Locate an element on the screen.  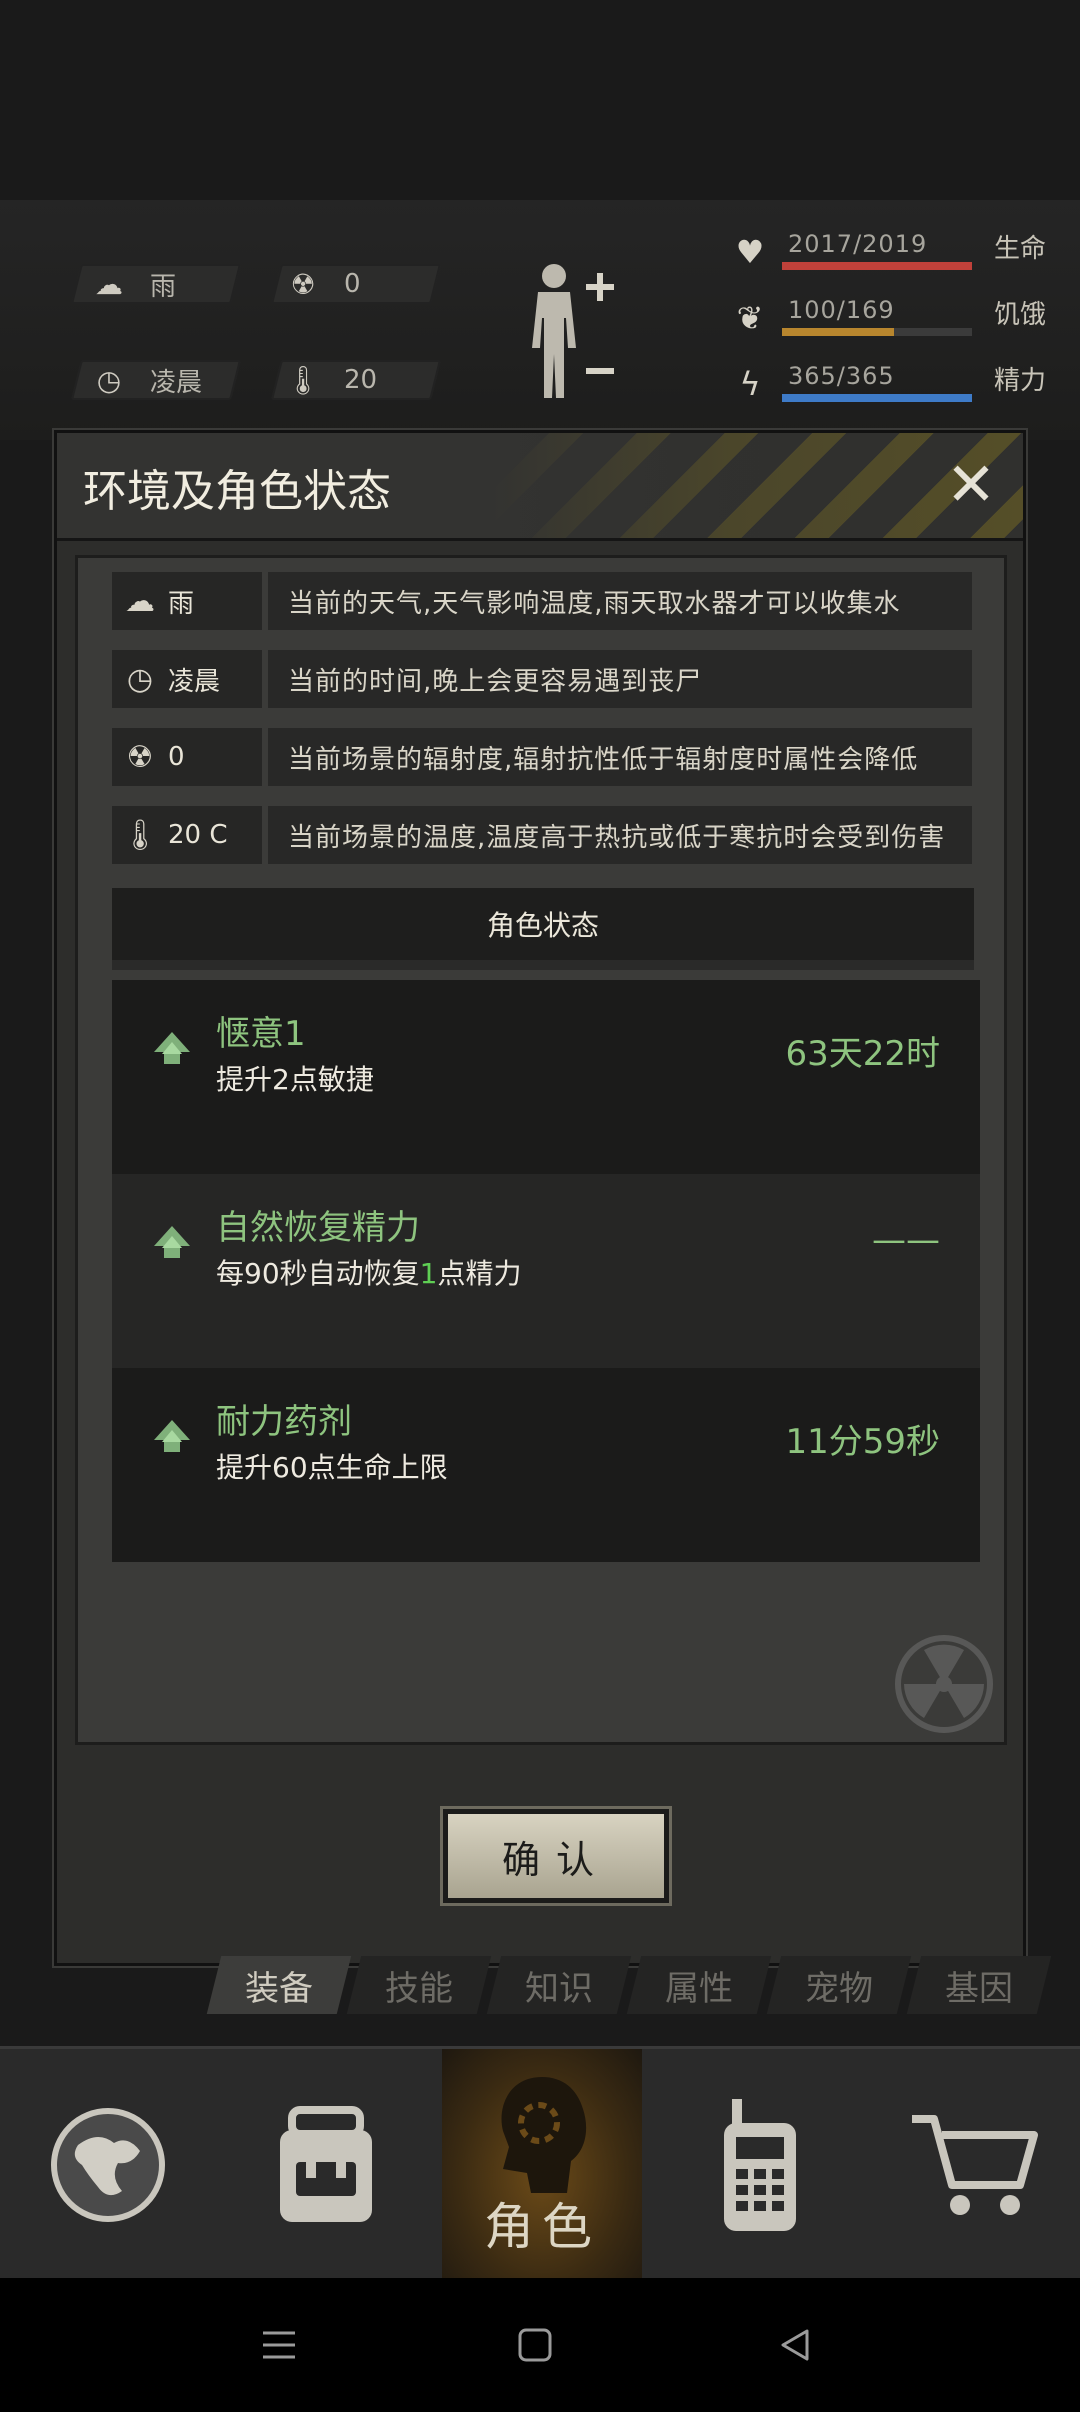
lightning-icon: ϟ is located at coordinates (750, 384).